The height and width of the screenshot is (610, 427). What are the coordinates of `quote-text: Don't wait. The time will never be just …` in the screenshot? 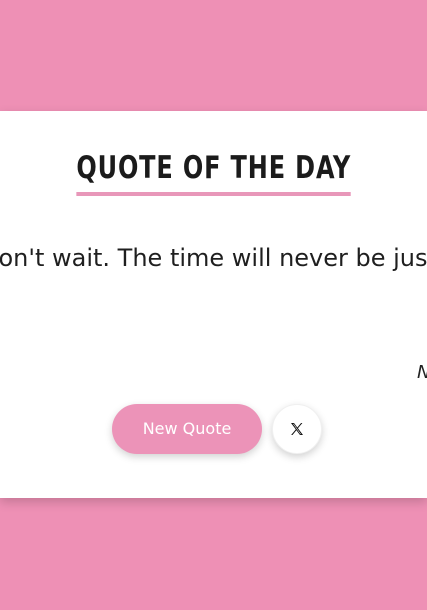 It's located at (213, 258).